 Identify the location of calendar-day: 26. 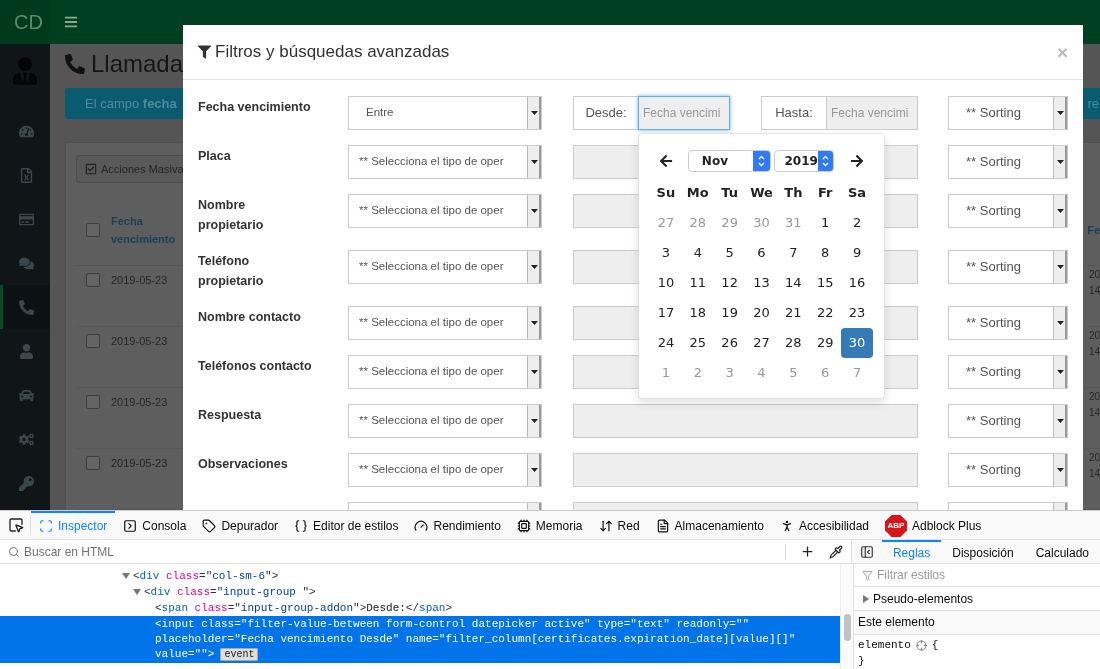
(729, 343).